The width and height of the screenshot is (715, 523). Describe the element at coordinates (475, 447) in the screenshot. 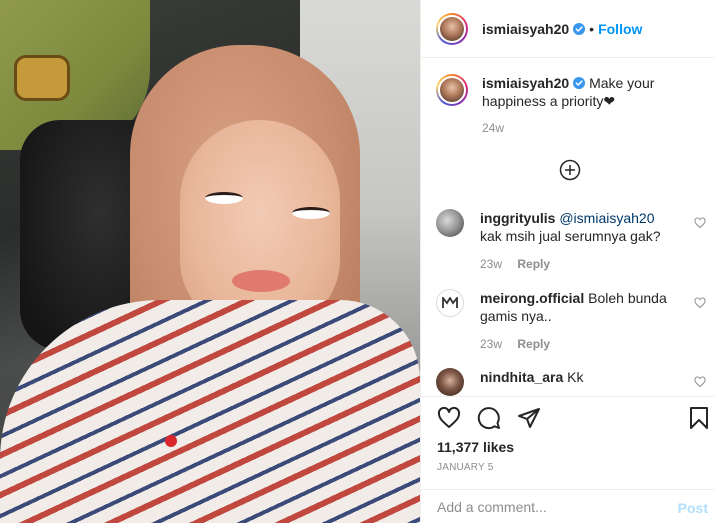

I see `likes-count: 11,377 likes` at that location.